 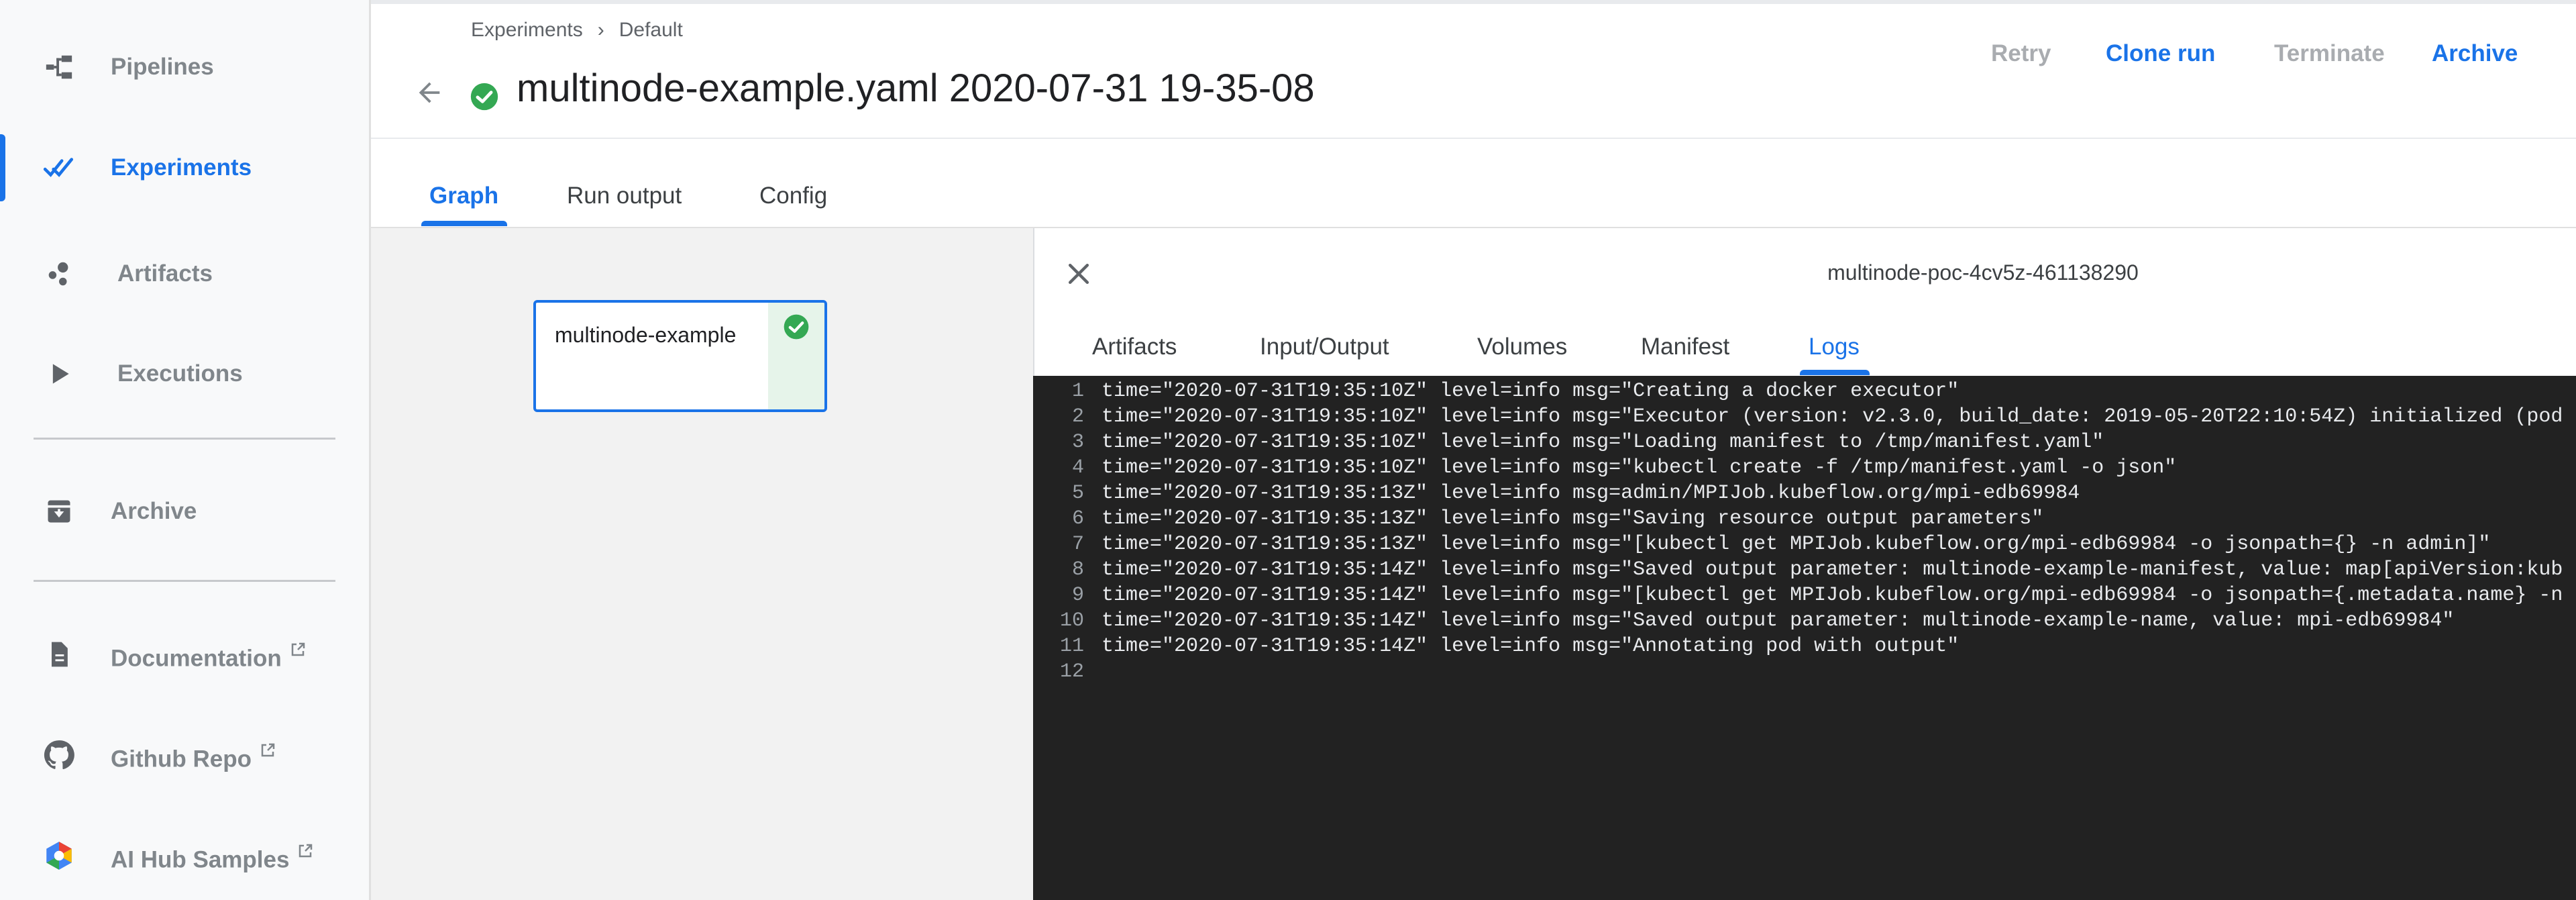 I want to click on panel-tab-manifest: Manifest, so click(x=1685, y=347).